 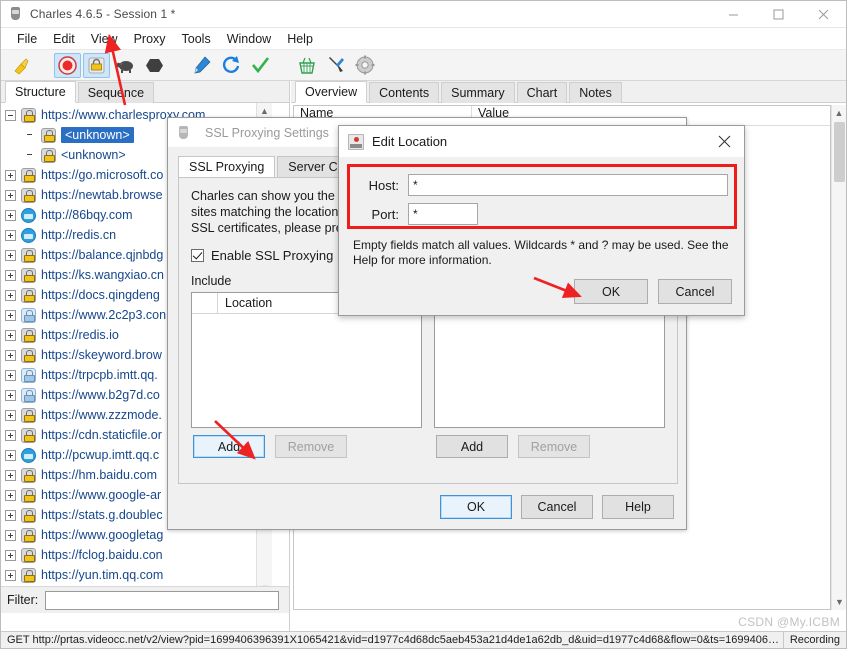 What do you see at coordinates (229, 446) in the screenshot?
I see `include-add-button: Add` at bounding box center [229, 446].